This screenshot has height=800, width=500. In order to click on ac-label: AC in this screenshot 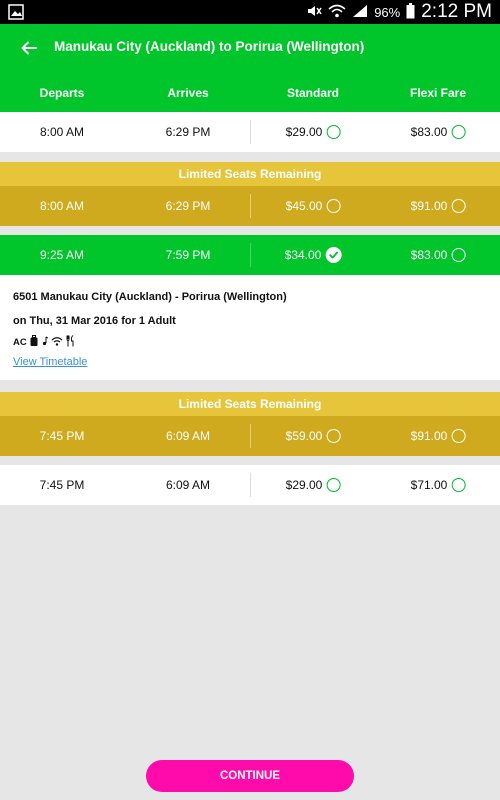, I will do `click(20, 342)`.